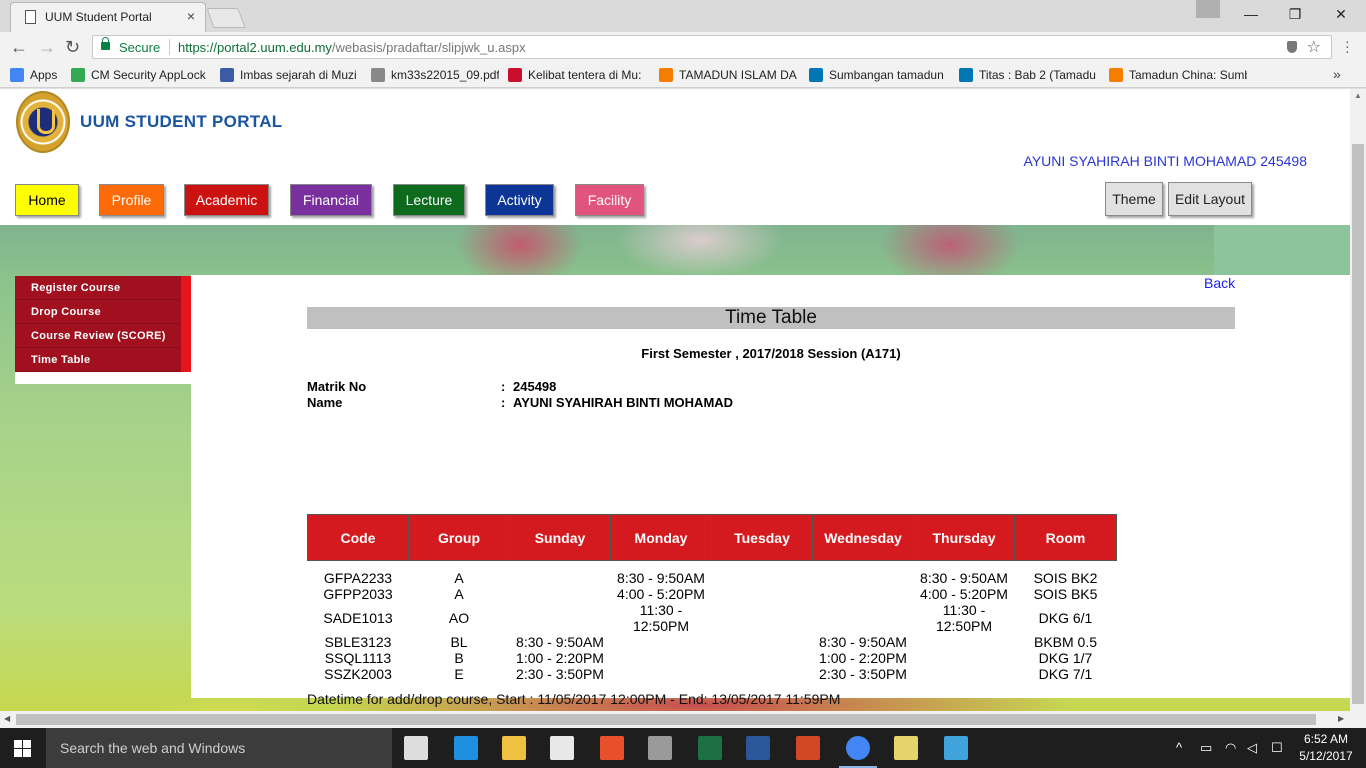  What do you see at coordinates (1277, 748) in the screenshot?
I see `notifications-icon: ☐` at bounding box center [1277, 748].